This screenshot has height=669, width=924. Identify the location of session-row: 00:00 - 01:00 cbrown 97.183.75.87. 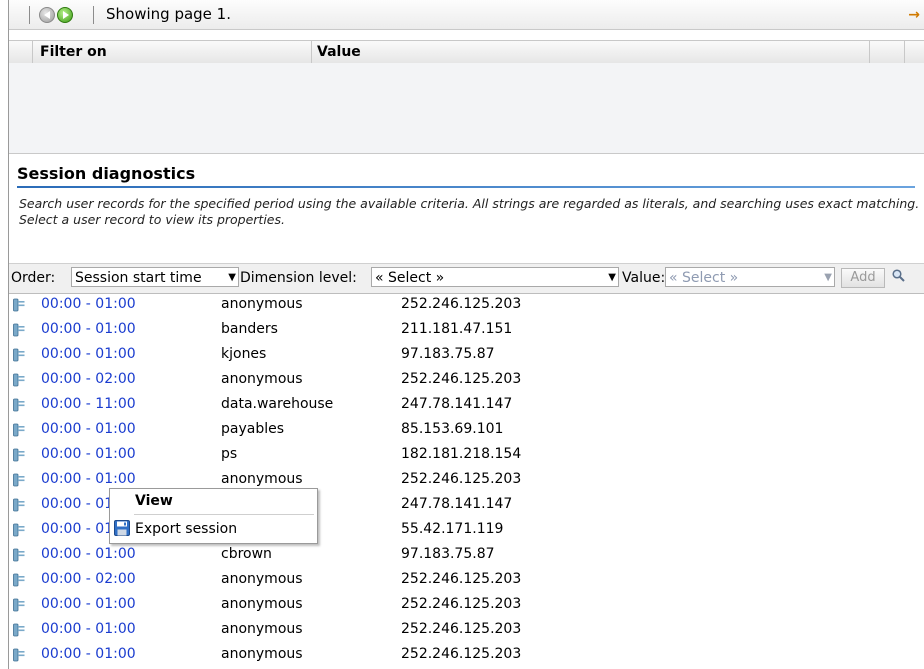
(466, 555).